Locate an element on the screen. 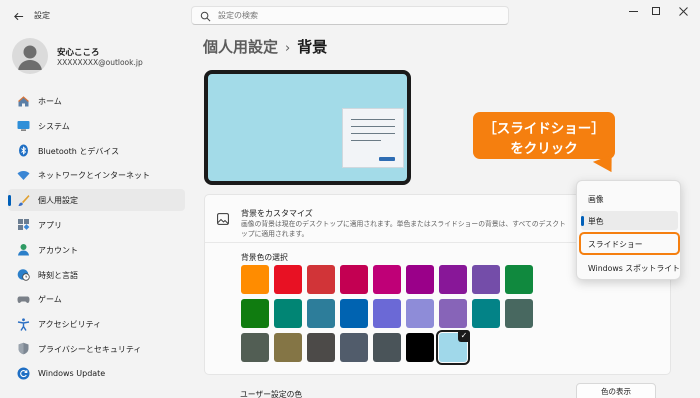 The height and width of the screenshot is (398, 700). desktop-preview is located at coordinates (307, 127).